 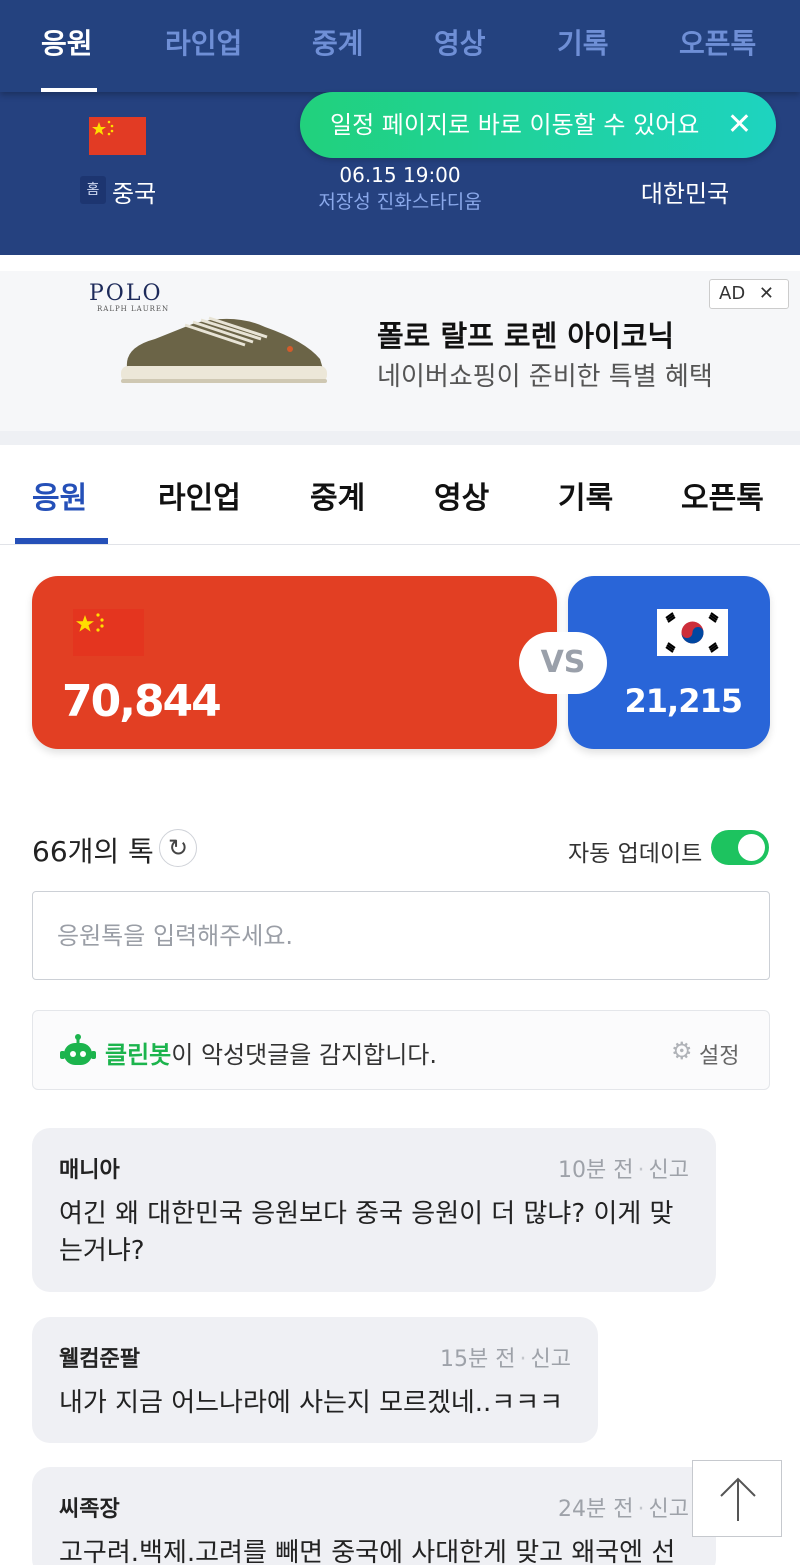 What do you see at coordinates (99, 1357) in the screenshot?
I see `comment-author: 웰컴준팔` at bounding box center [99, 1357].